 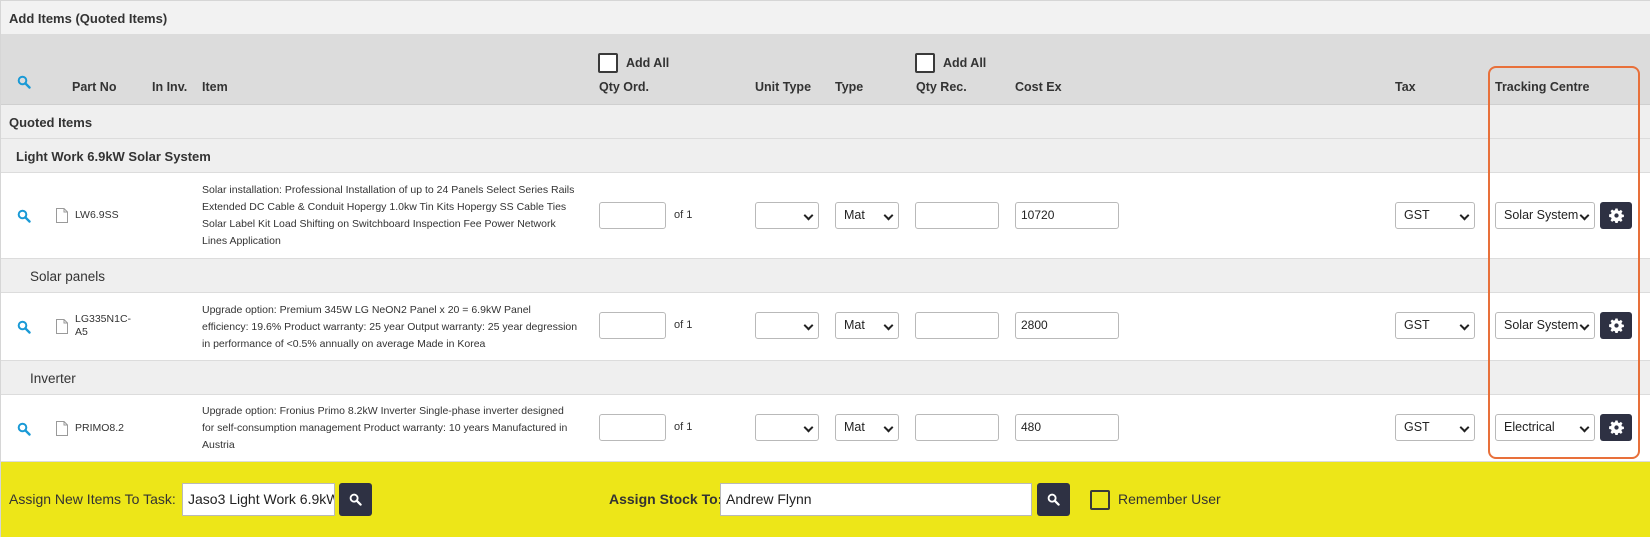 I want to click on add-all-ord: Add All, so click(x=633, y=63).